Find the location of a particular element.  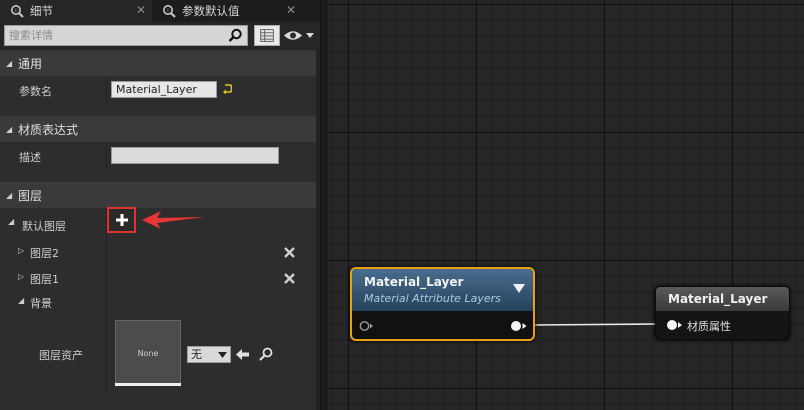

search-input is located at coordinates (115, 35).